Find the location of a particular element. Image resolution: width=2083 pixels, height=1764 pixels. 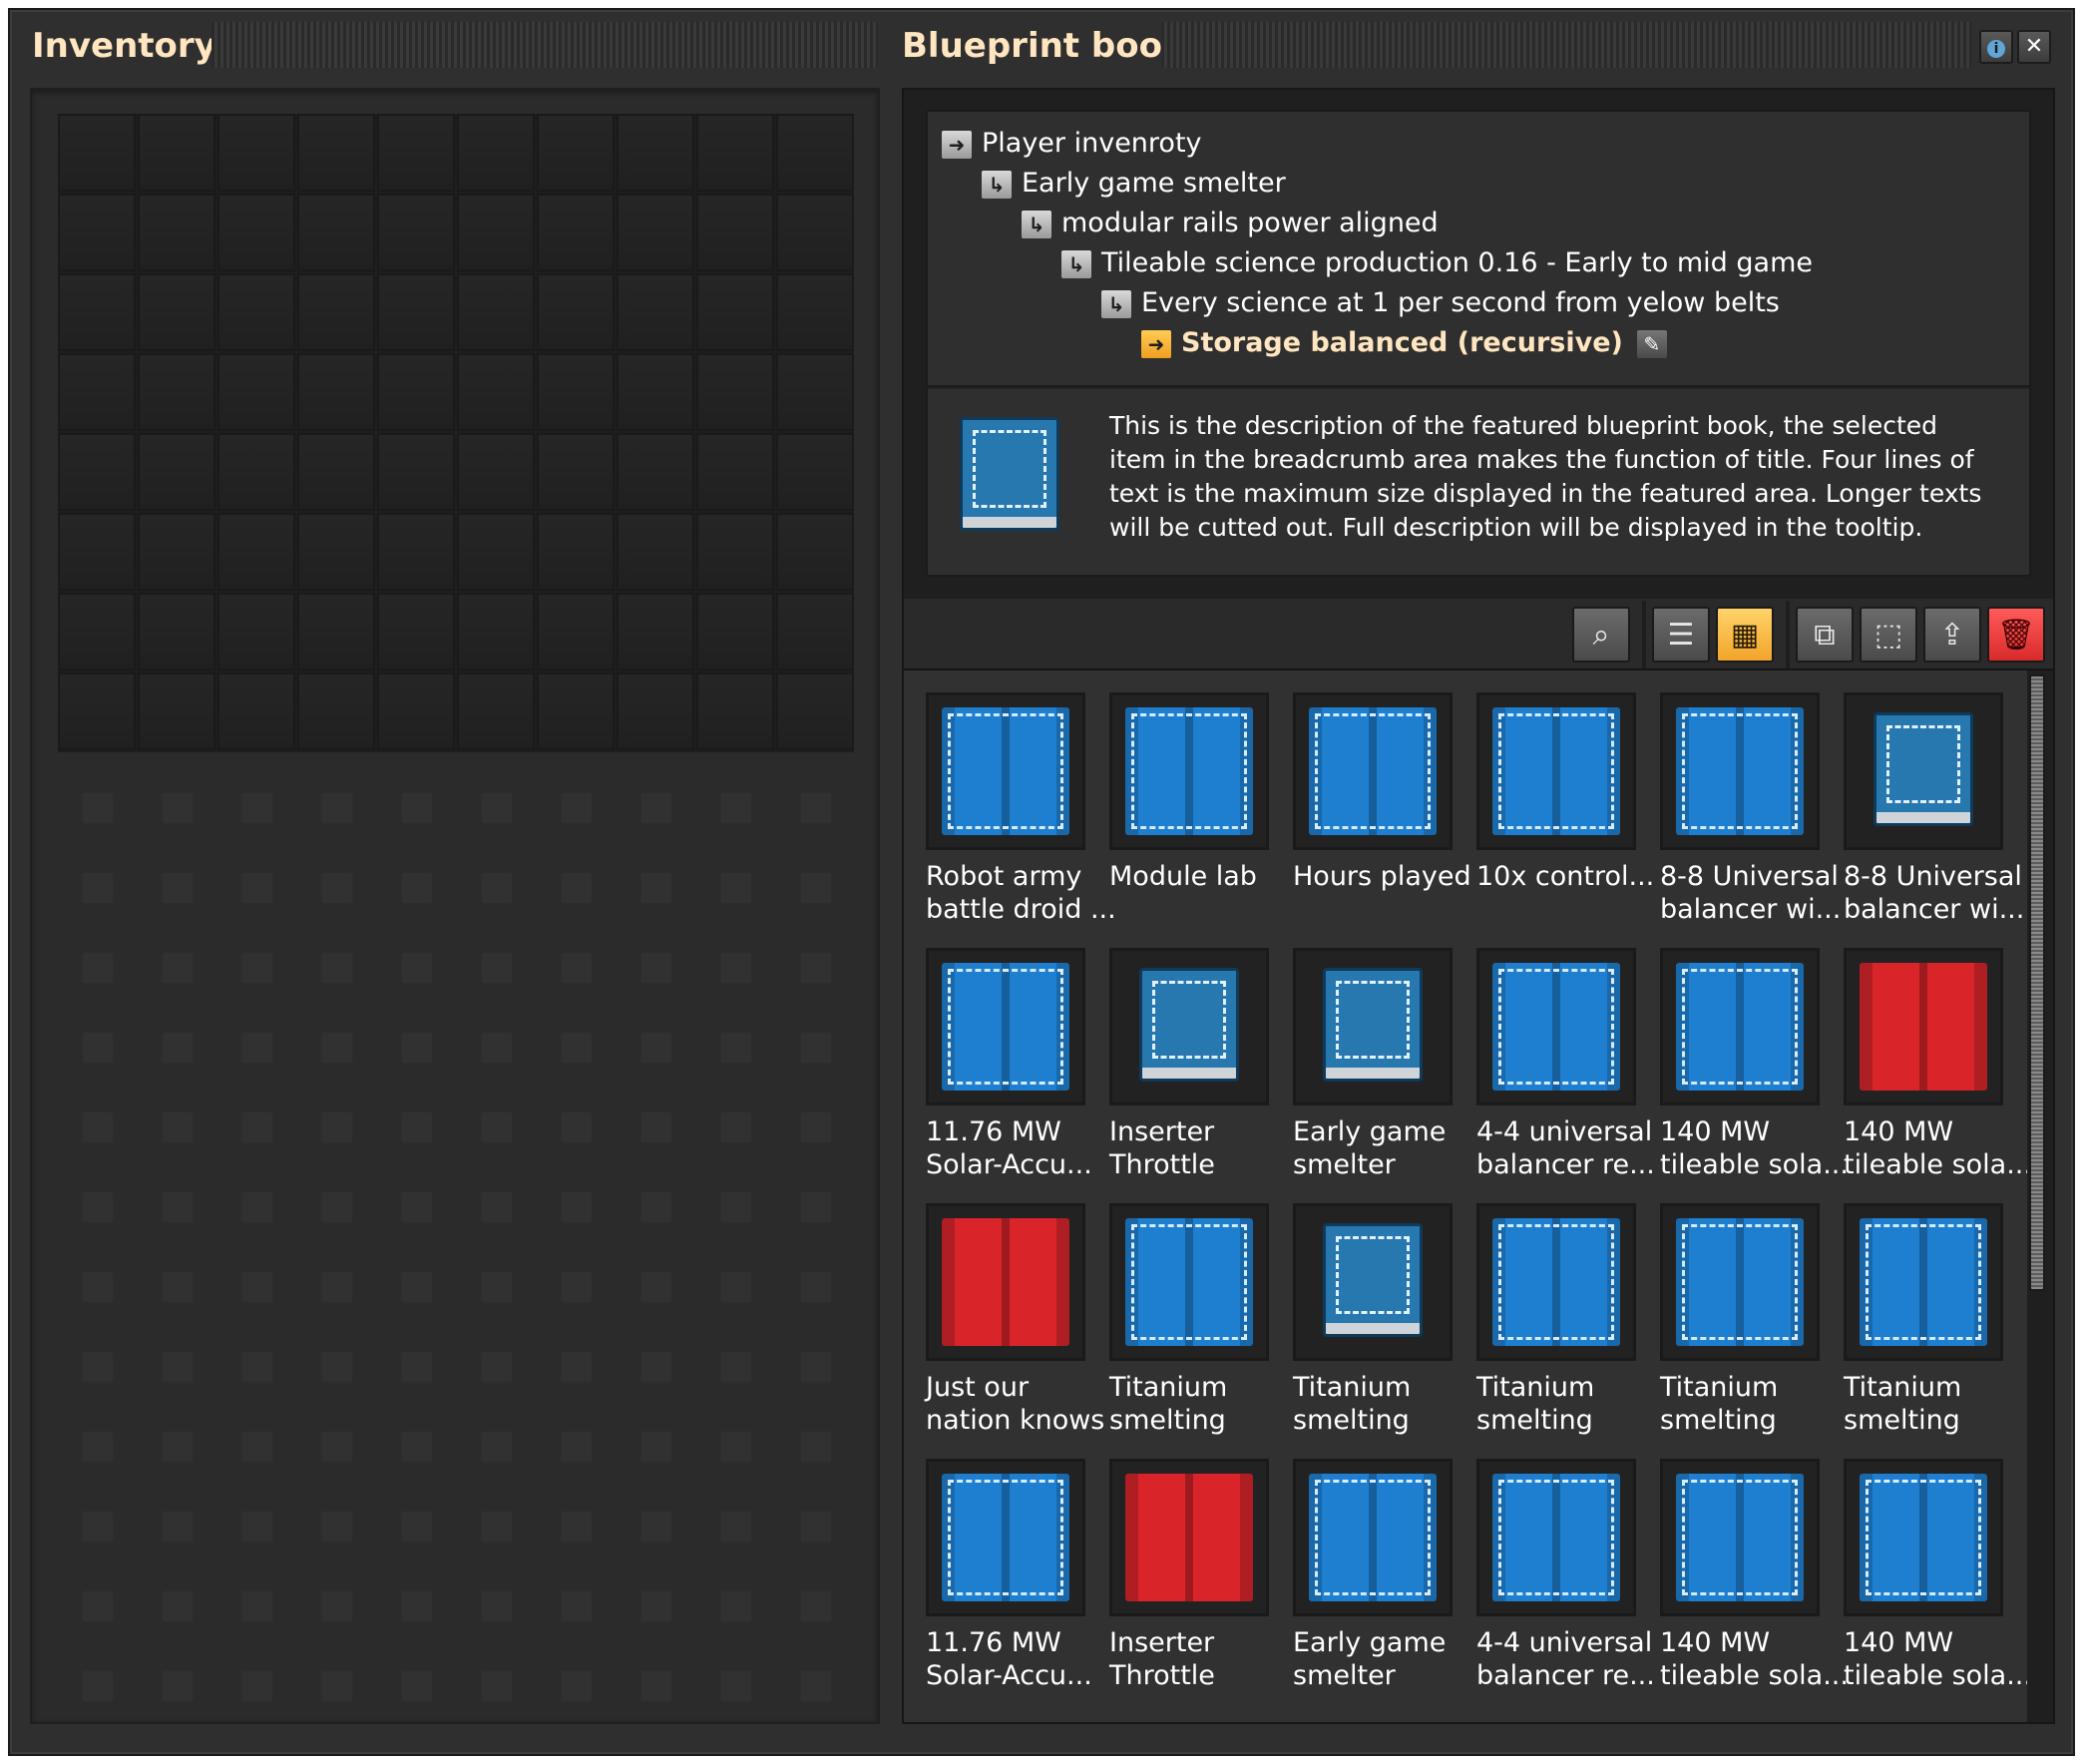

blueprint-item: Hours played is located at coordinates (1382, 812).